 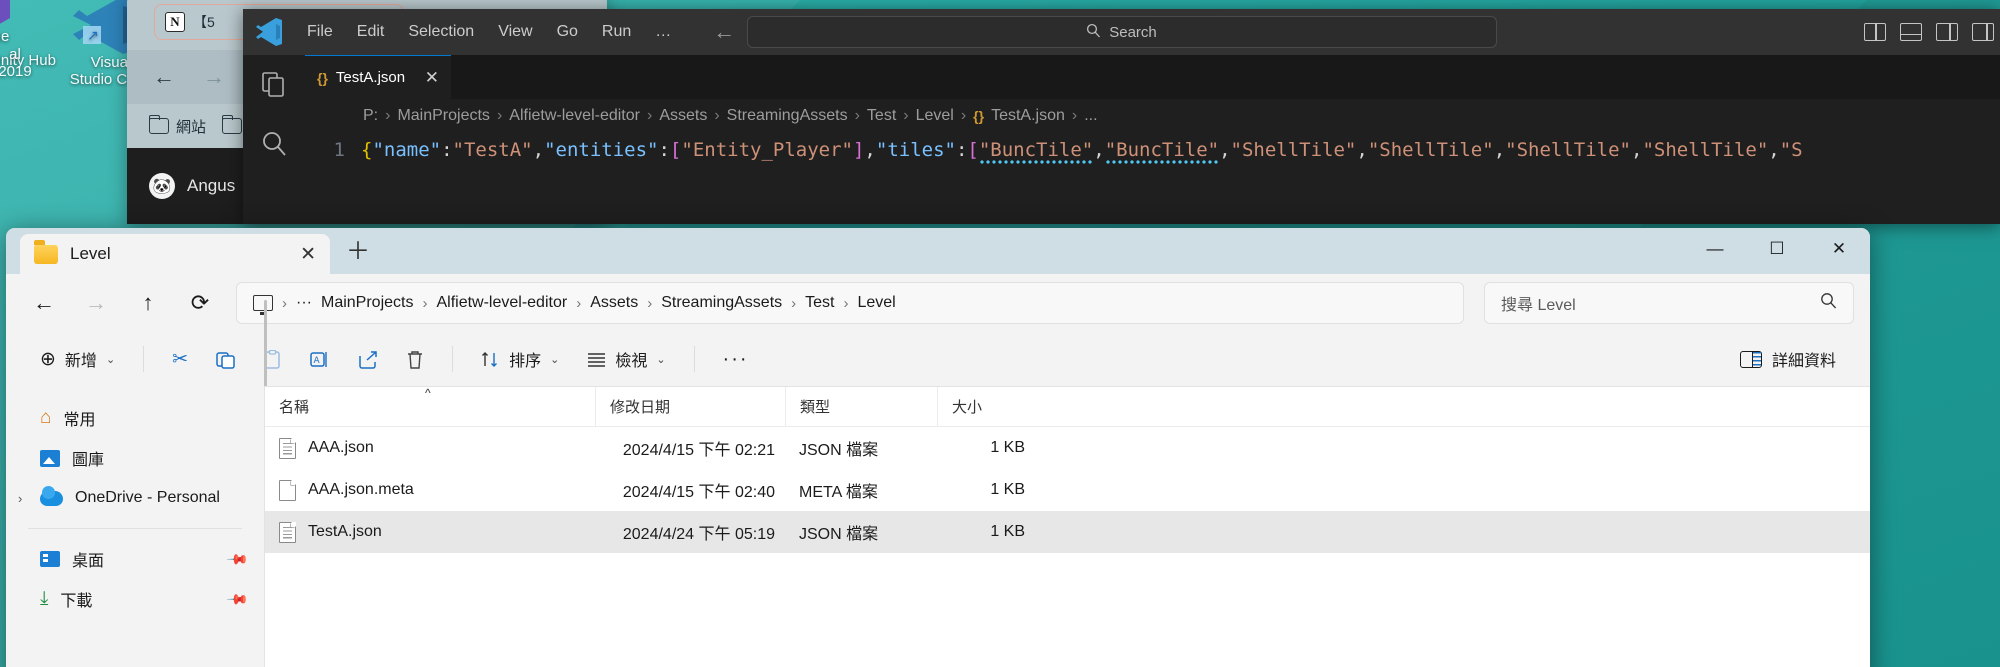 What do you see at coordinates (1669, 303) in the screenshot?
I see `search-input: 搜尋 Level` at bounding box center [1669, 303].